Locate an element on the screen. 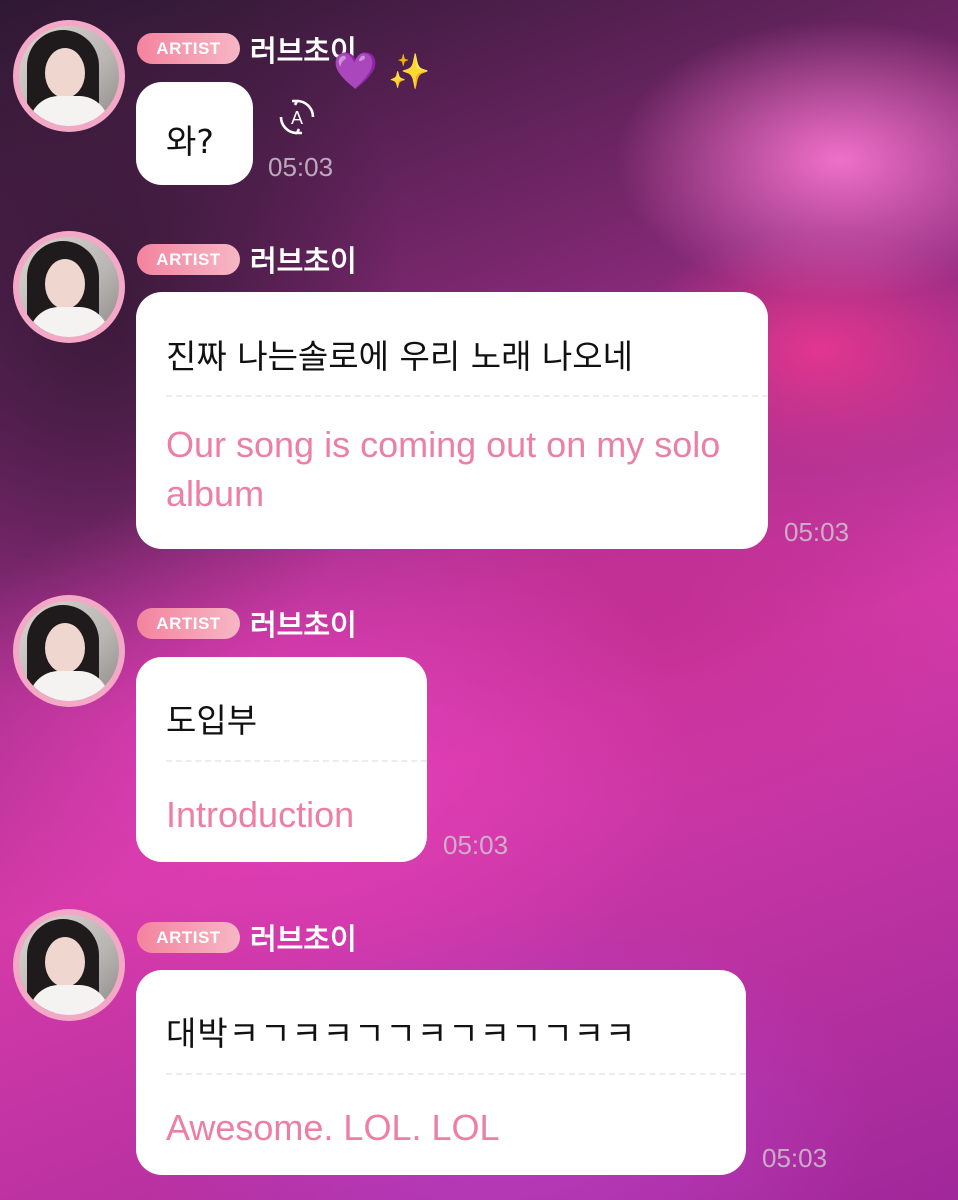 The image size is (958, 1200). message-bubble: 도입부 Introduction is located at coordinates (281, 759).